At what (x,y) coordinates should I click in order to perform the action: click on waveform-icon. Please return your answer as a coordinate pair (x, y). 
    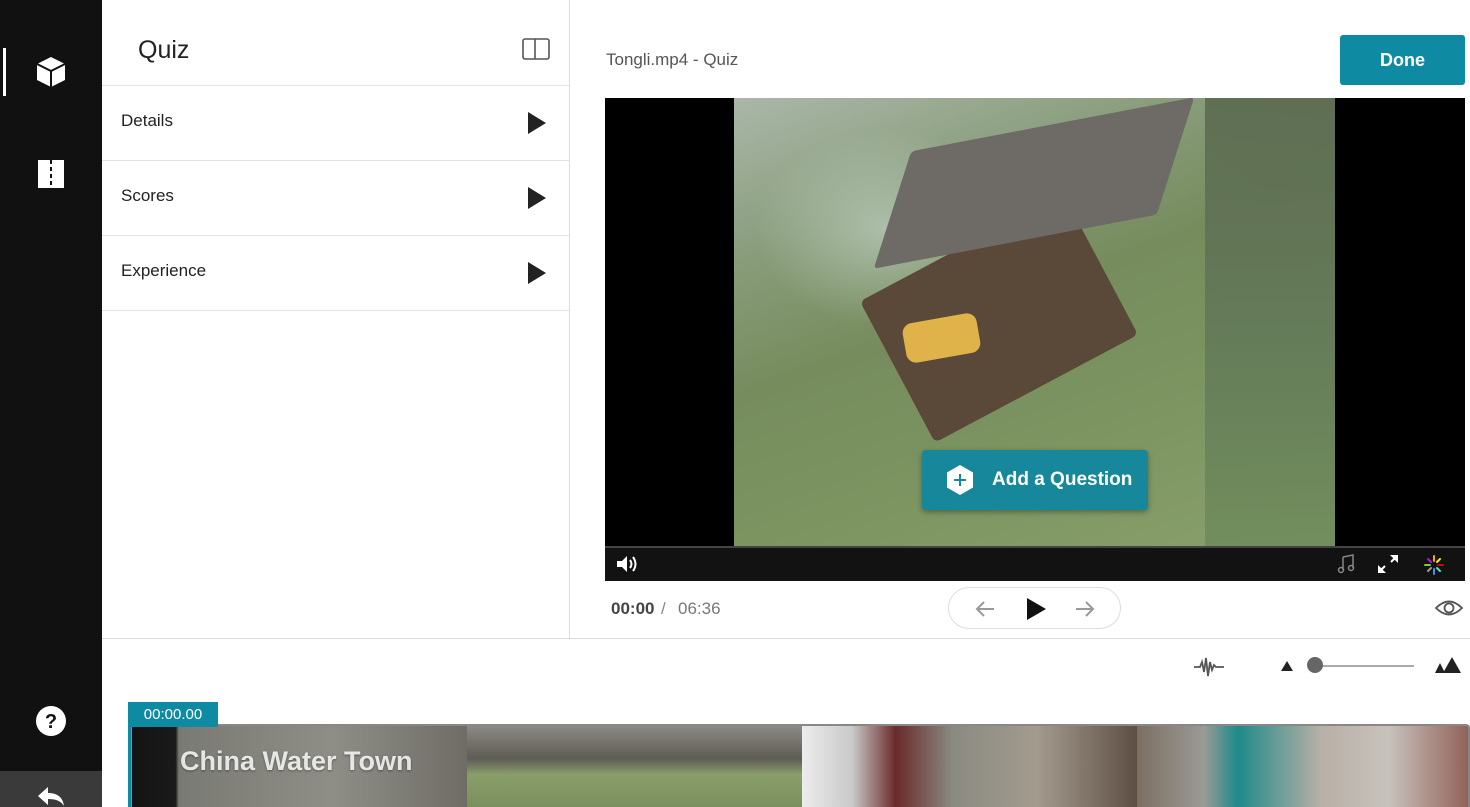
    Looking at the image, I should click on (1209, 667).